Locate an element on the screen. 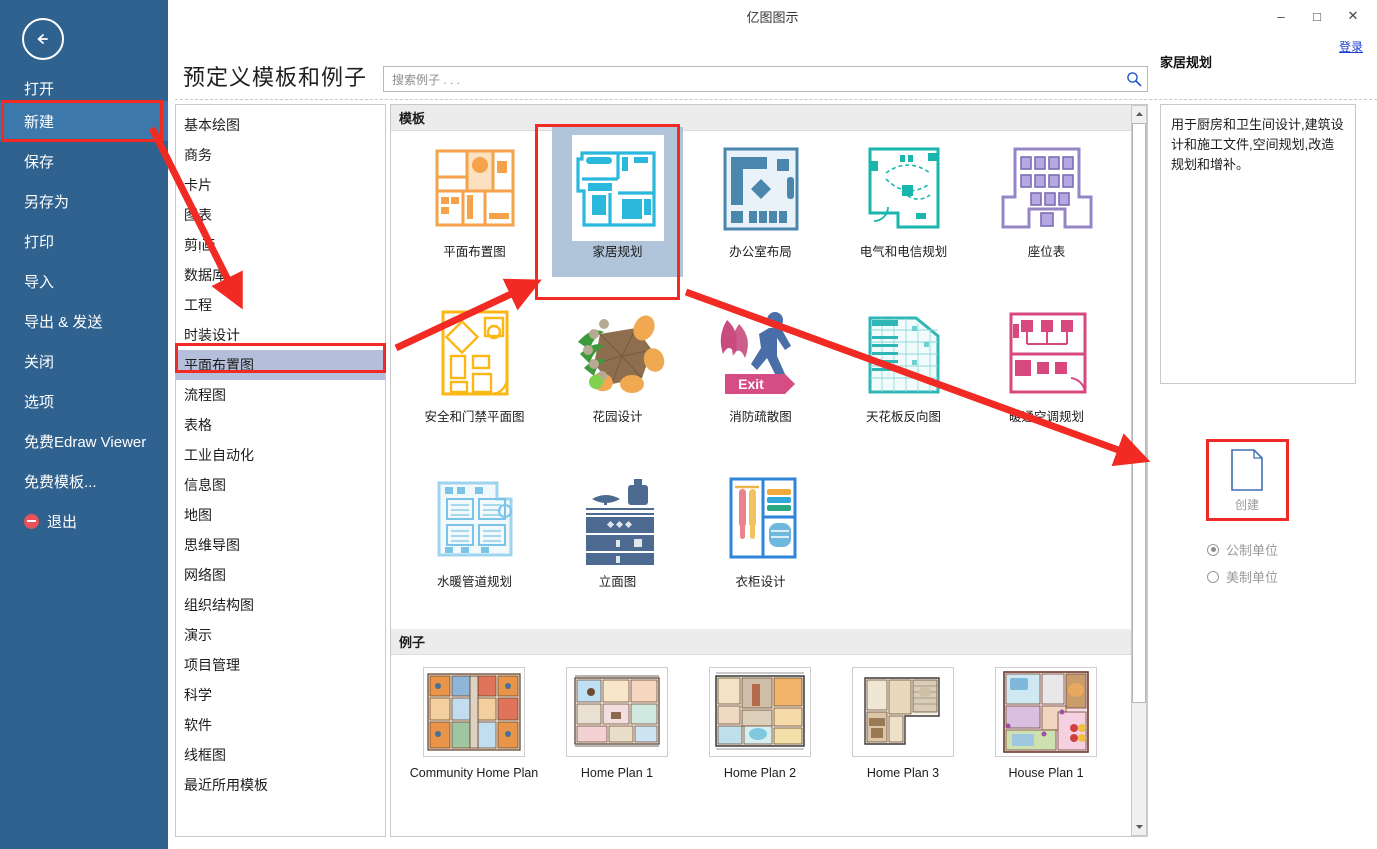 The width and height of the screenshot is (1377, 849). close-button: ✕ is located at coordinates (1353, 16).